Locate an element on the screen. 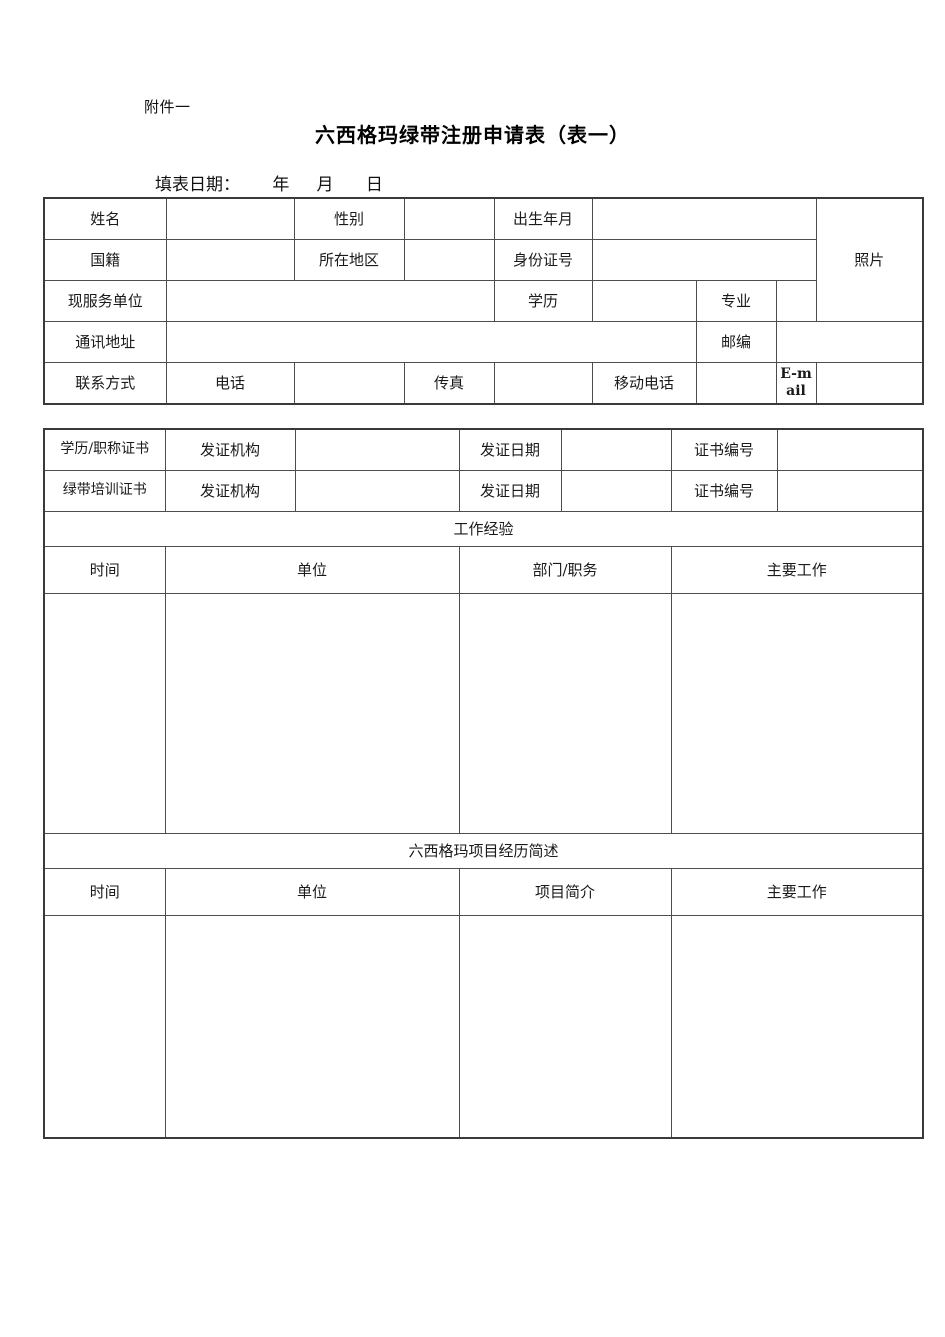  birth-field is located at coordinates (704, 218).